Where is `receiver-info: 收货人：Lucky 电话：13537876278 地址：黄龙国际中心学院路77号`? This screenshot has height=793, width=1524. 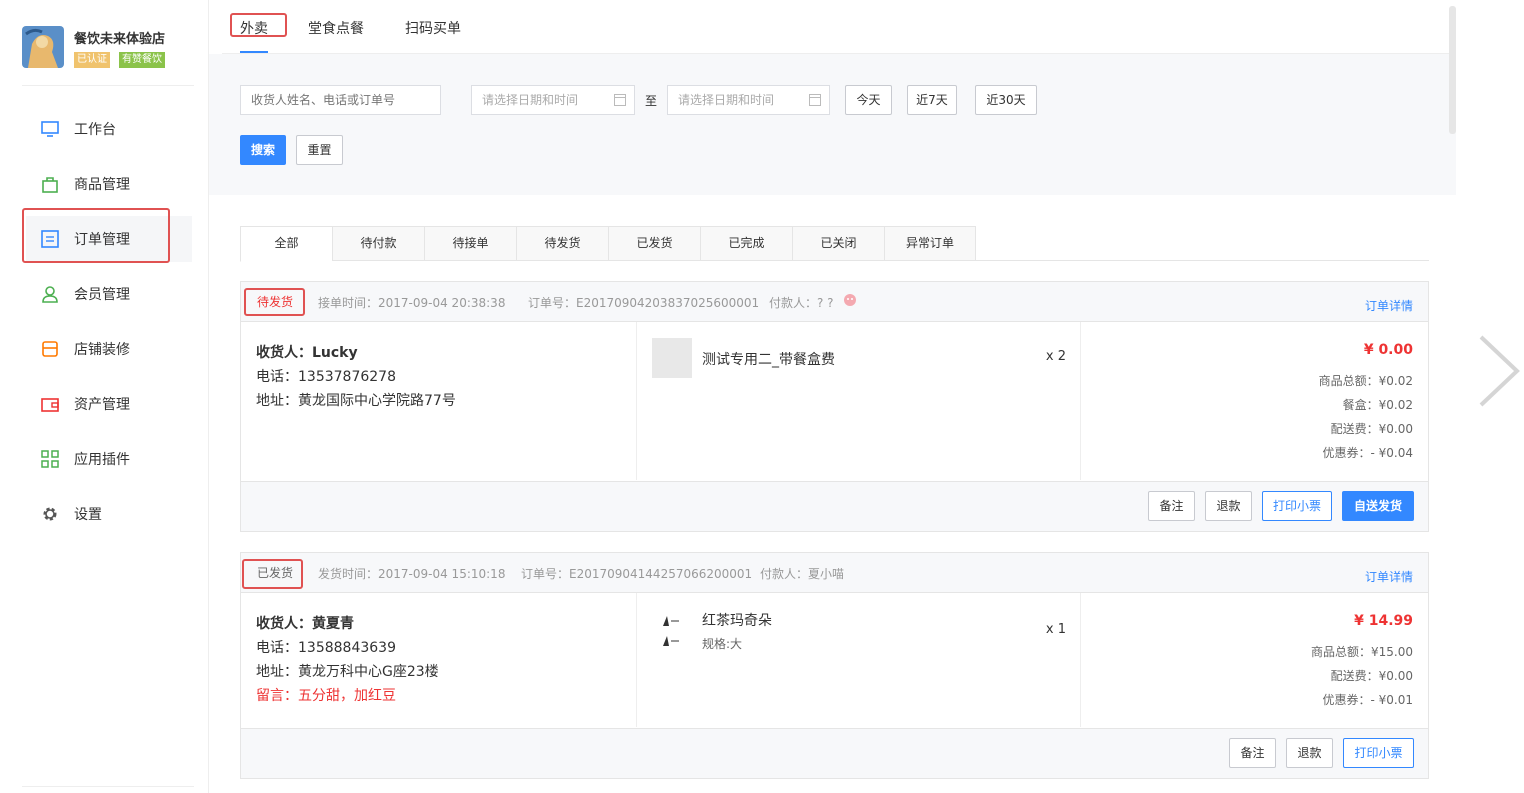 receiver-info: 收货人：Lucky 电话：13537876278 地址：黄龙国际中心学院路77号 is located at coordinates (439, 401).